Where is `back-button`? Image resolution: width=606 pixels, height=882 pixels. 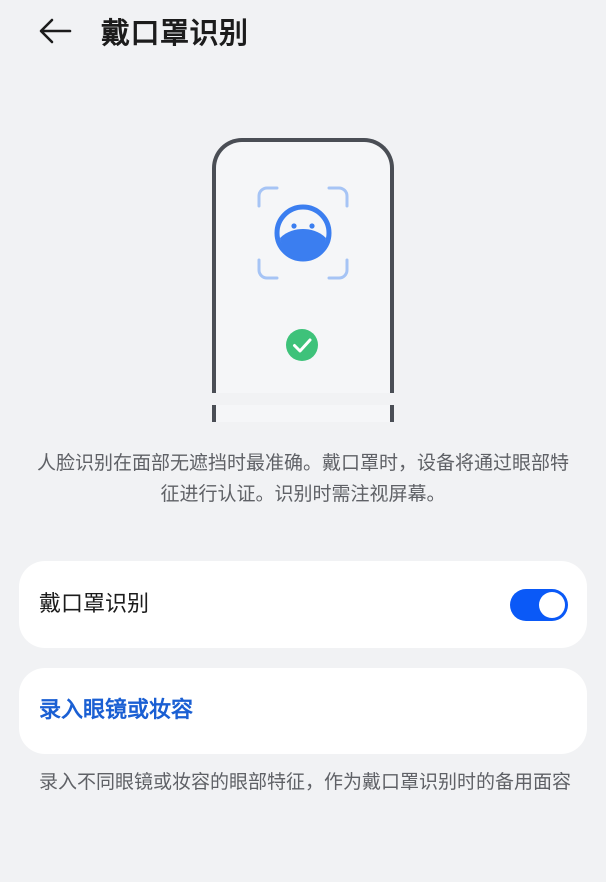 back-button is located at coordinates (56, 31).